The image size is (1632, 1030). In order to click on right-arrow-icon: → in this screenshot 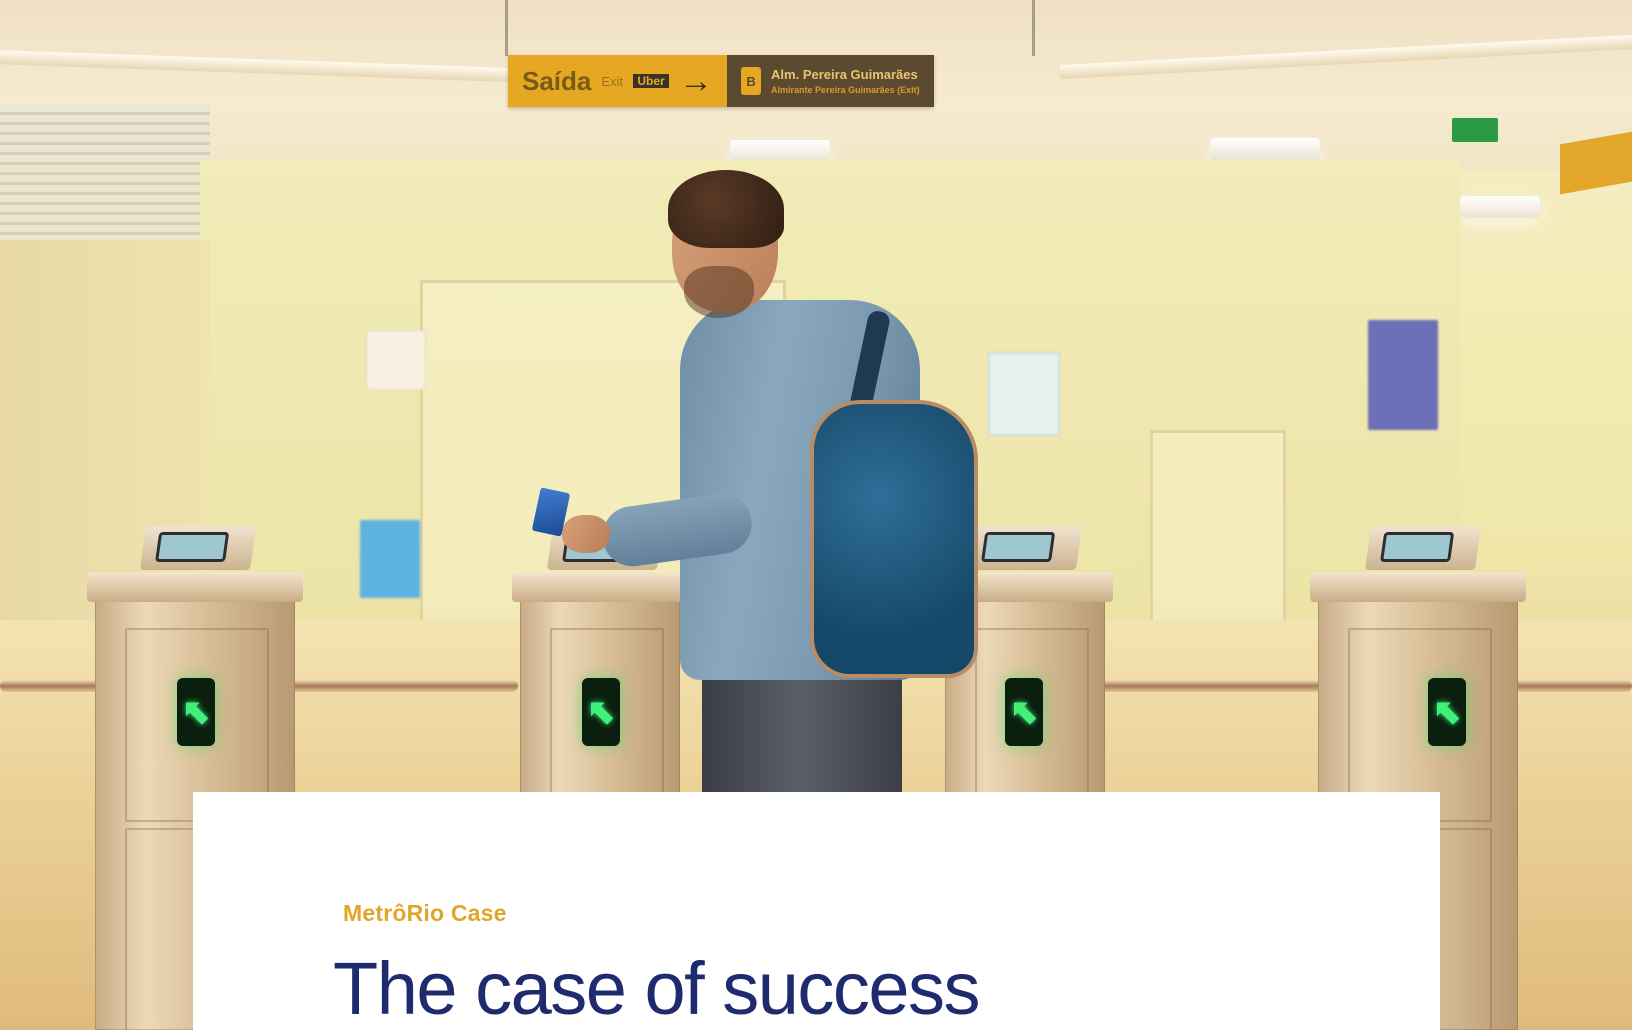, I will do `click(696, 81)`.